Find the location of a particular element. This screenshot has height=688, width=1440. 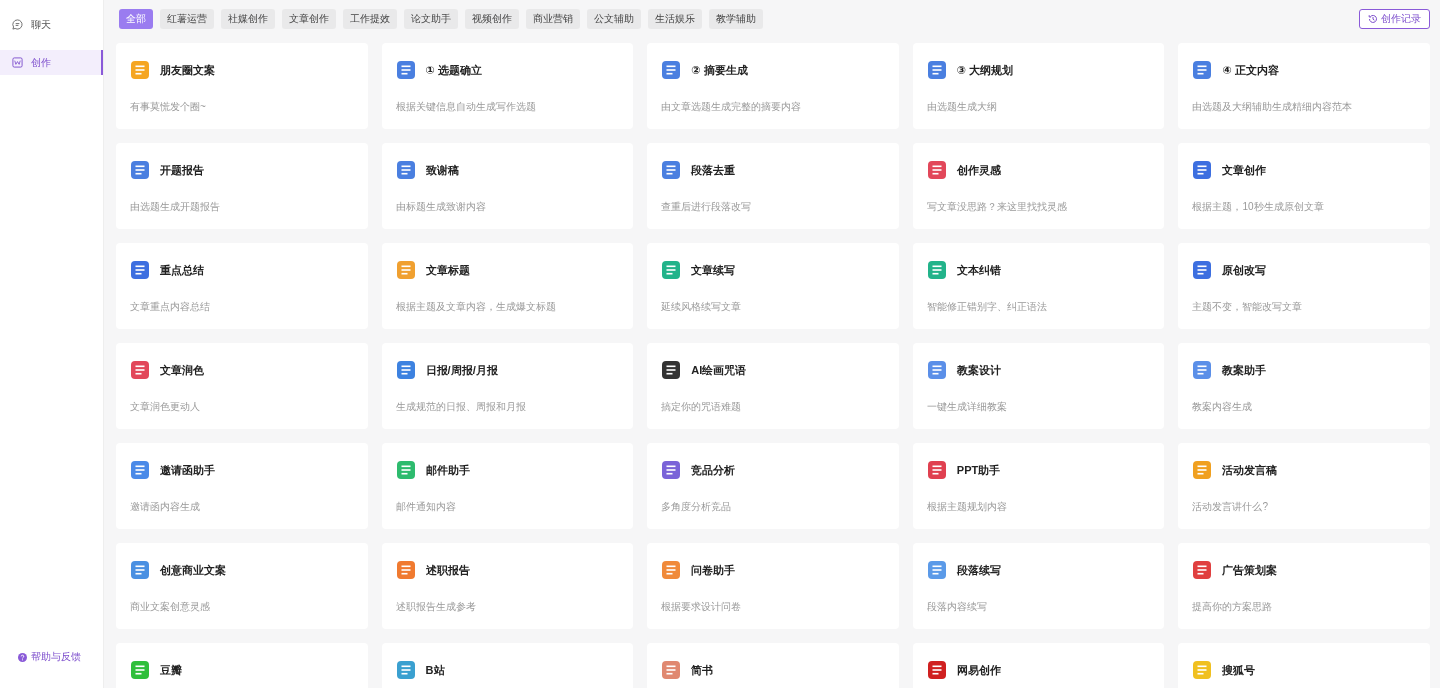

card-title: 文本纠错 is located at coordinates (978, 270).